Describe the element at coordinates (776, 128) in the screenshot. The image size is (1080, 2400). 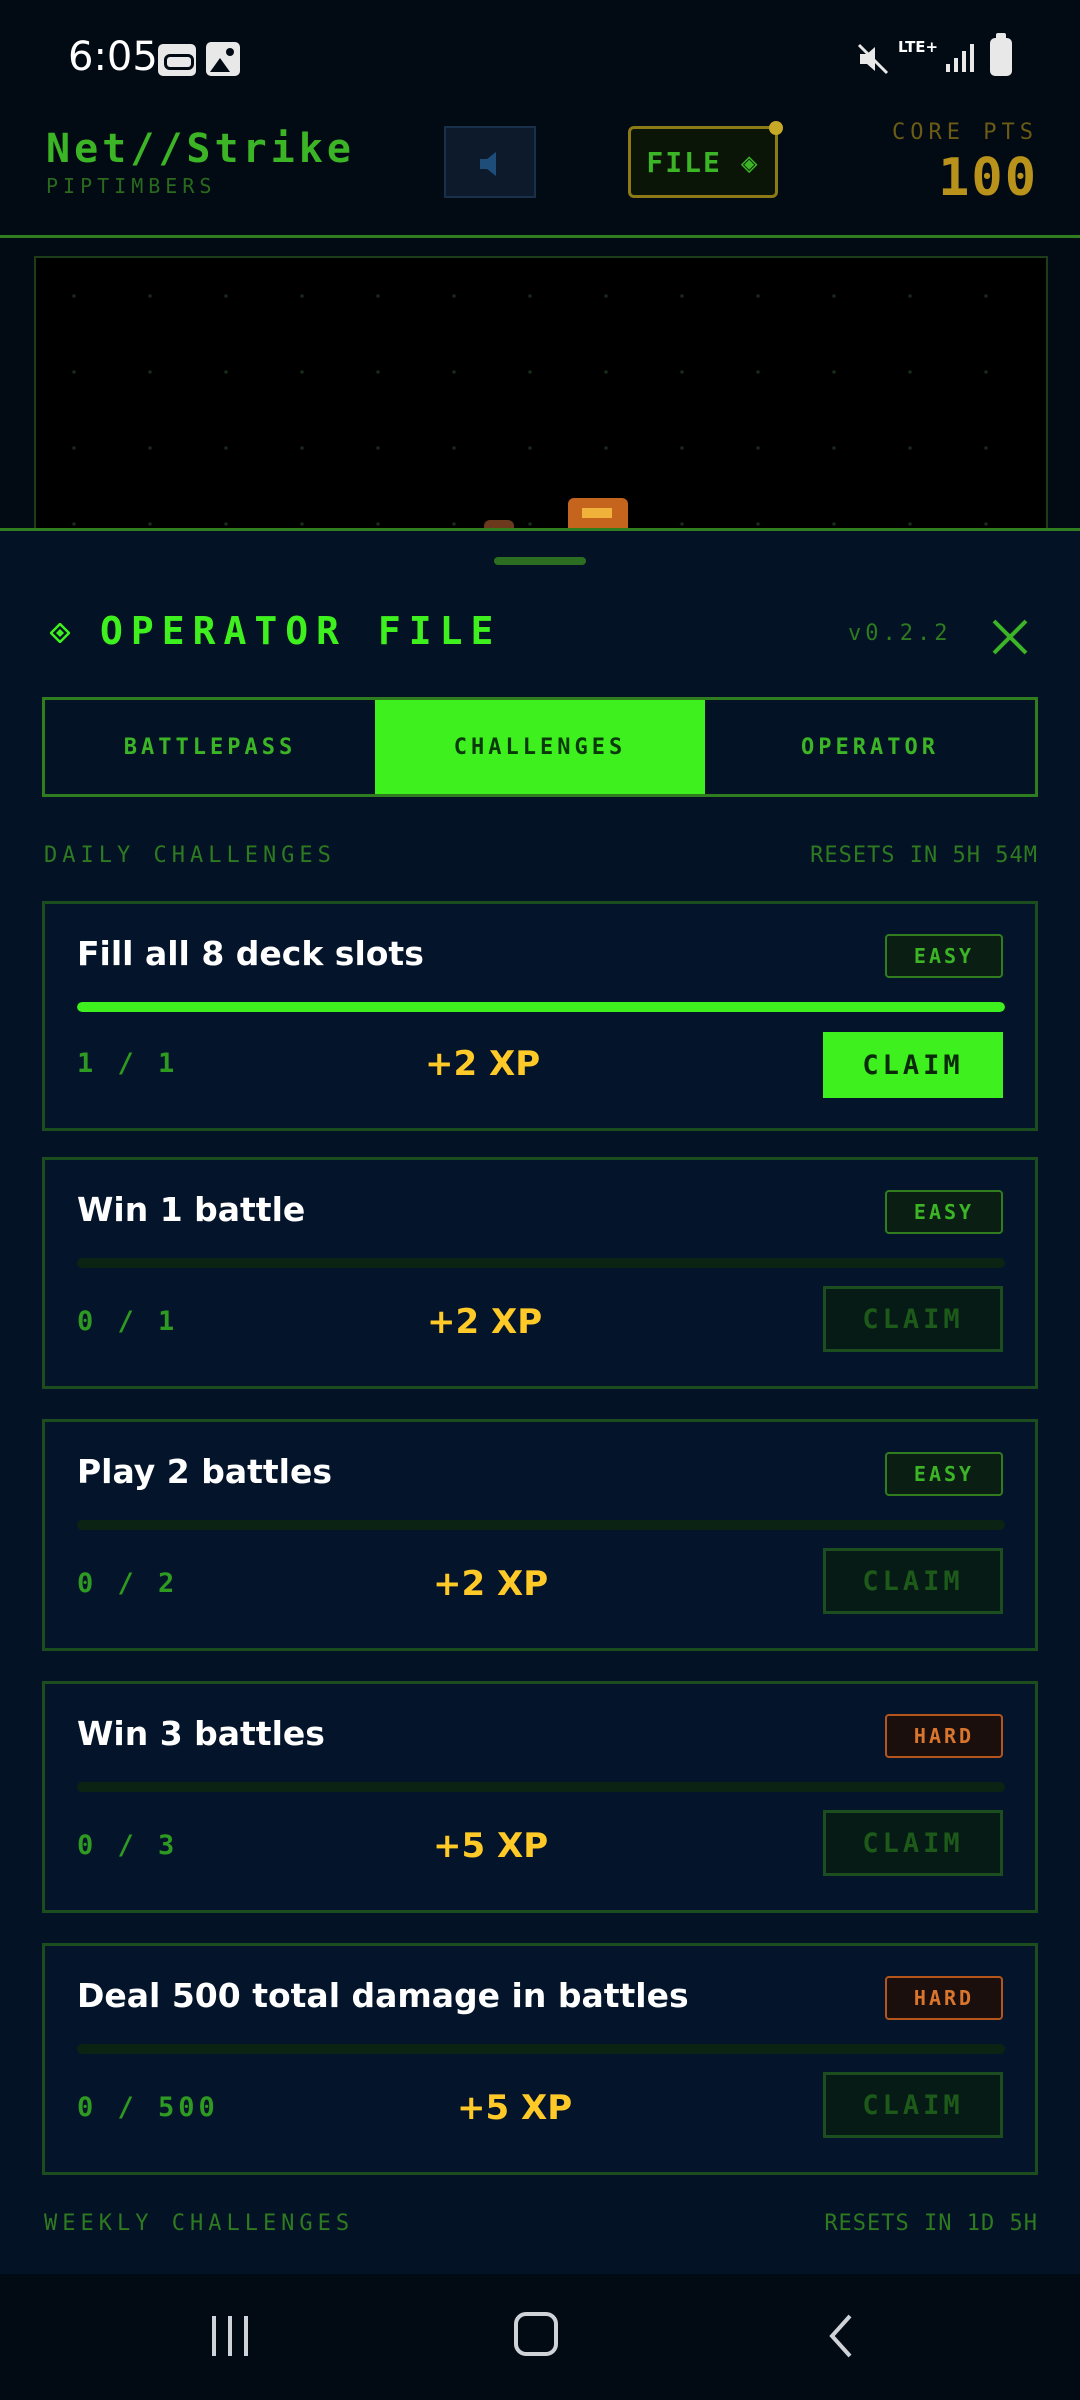
I see `notification-dot` at that location.